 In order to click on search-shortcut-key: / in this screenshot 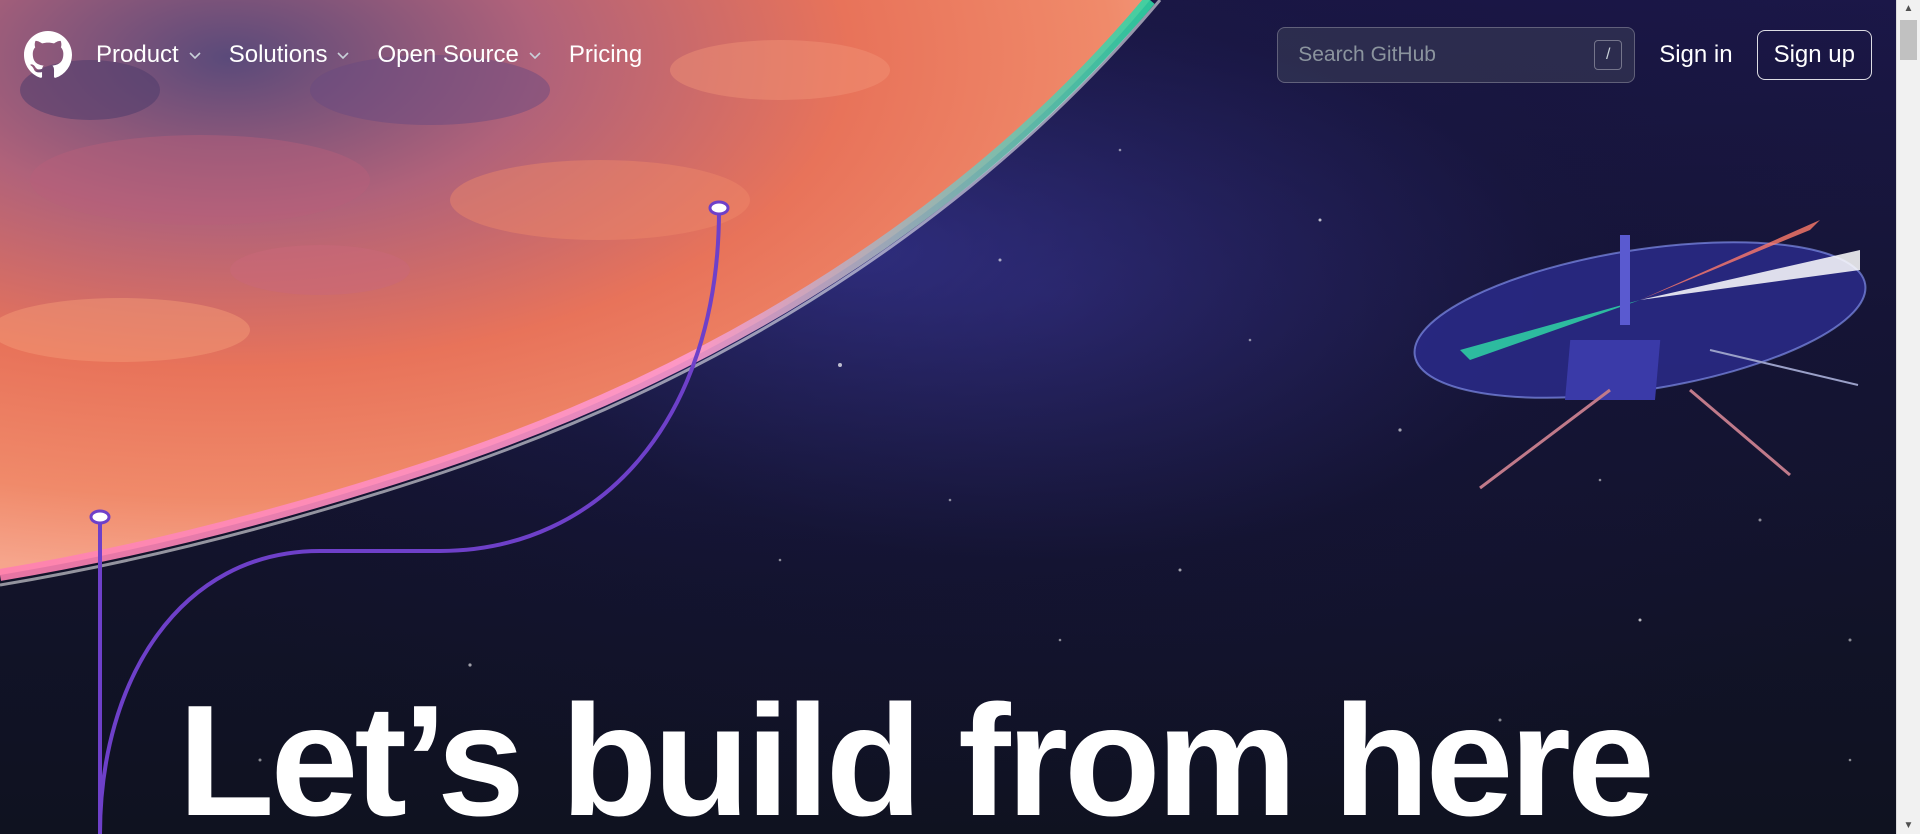, I will do `click(1608, 55)`.